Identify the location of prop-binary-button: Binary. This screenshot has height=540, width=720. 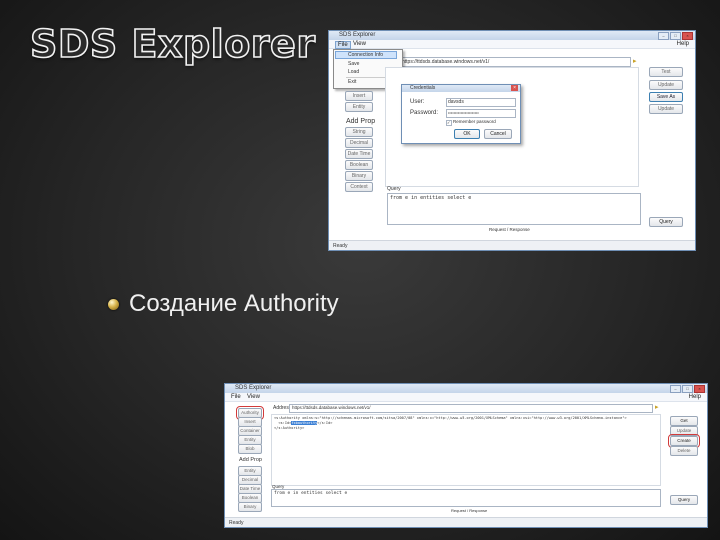
(359, 176).